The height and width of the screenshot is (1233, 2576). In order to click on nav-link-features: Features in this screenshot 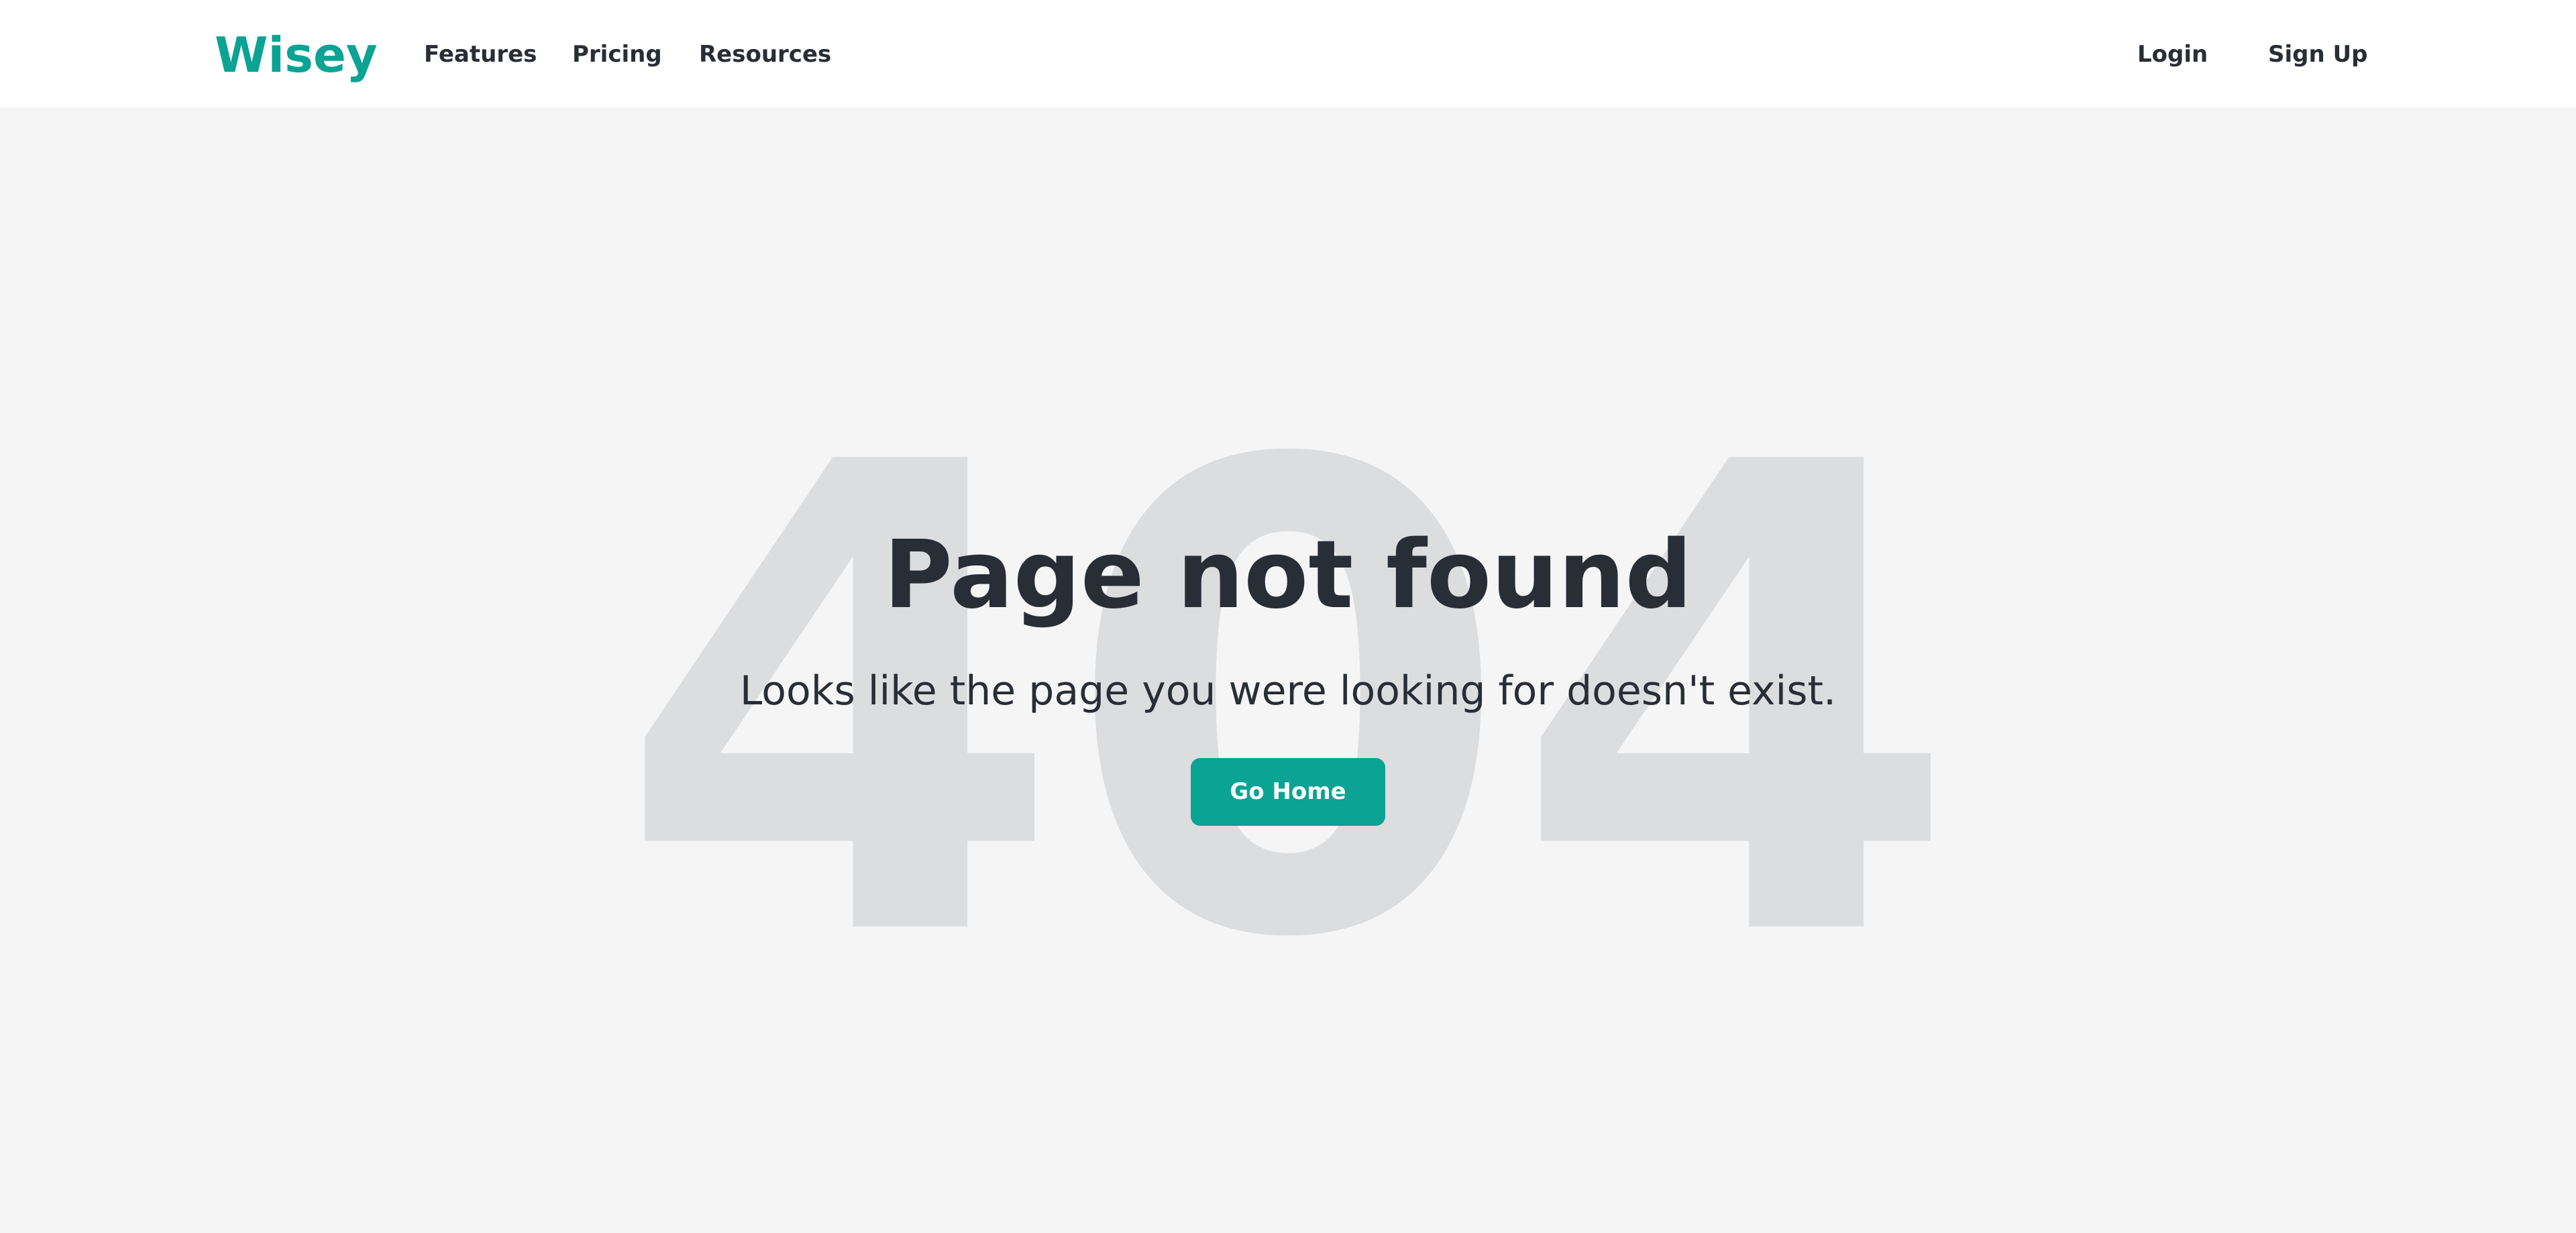, I will do `click(480, 55)`.